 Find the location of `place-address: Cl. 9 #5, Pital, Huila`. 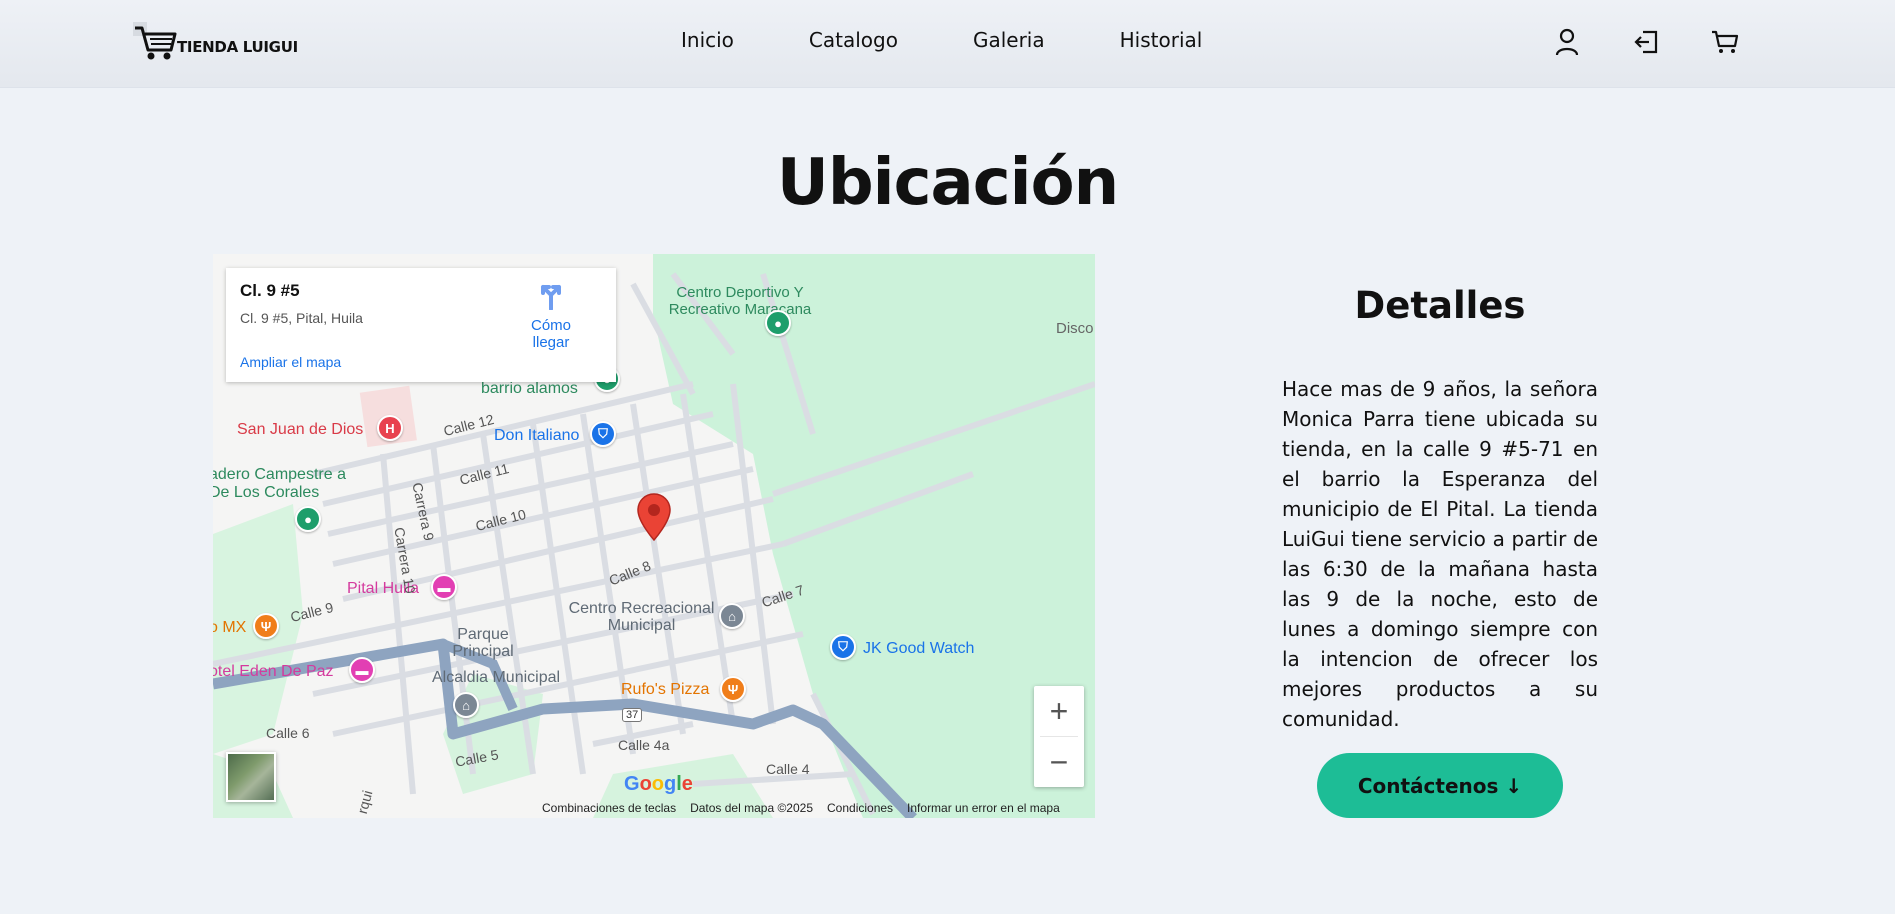

place-address: Cl. 9 #5, Pital, Huila is located at coordinates (301, 318).